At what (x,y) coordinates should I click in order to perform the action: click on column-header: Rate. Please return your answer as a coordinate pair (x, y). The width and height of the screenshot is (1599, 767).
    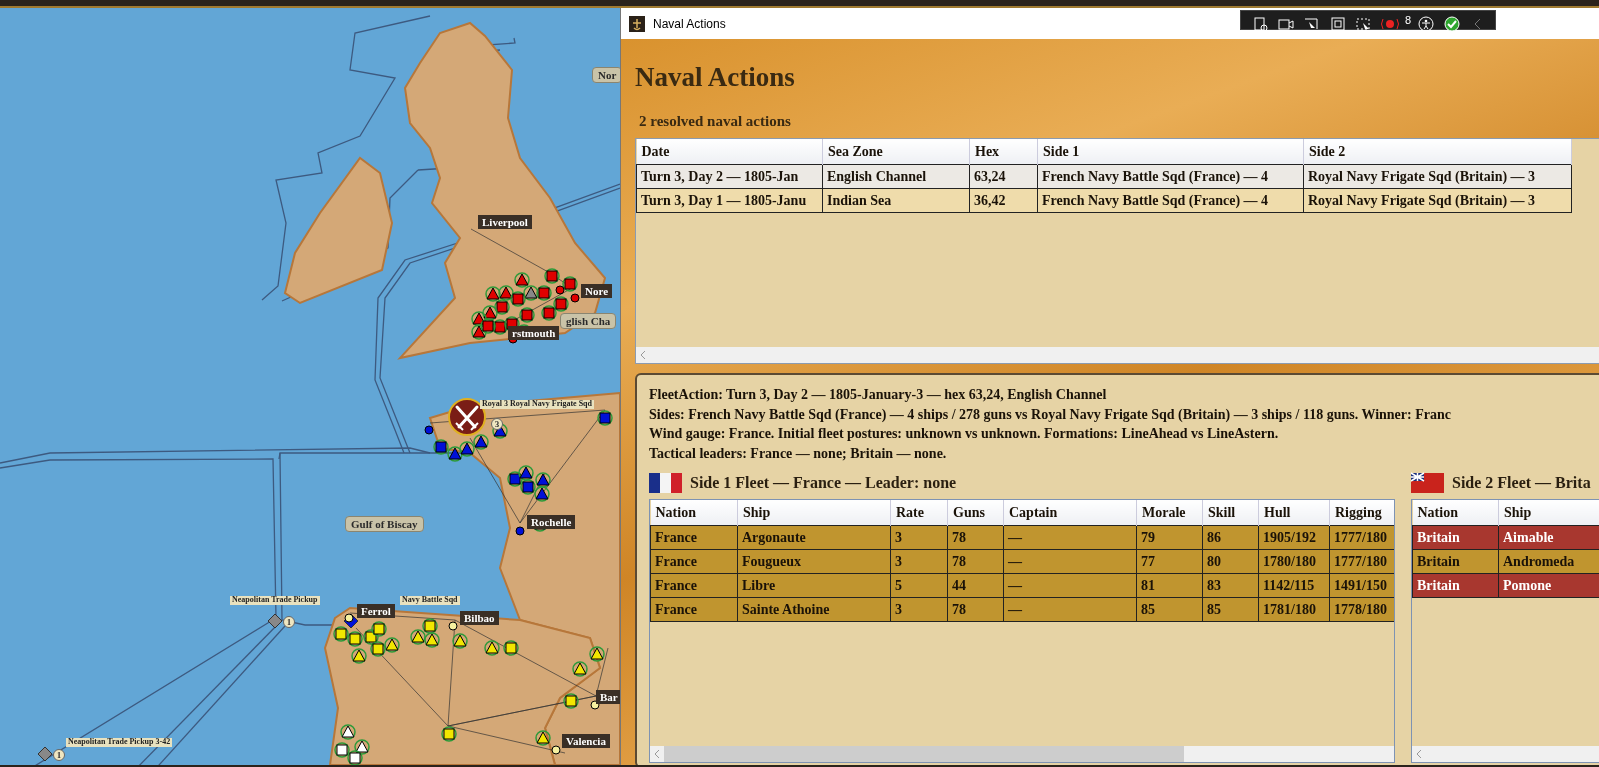
    Looking at the image, I should click on (919, 513).